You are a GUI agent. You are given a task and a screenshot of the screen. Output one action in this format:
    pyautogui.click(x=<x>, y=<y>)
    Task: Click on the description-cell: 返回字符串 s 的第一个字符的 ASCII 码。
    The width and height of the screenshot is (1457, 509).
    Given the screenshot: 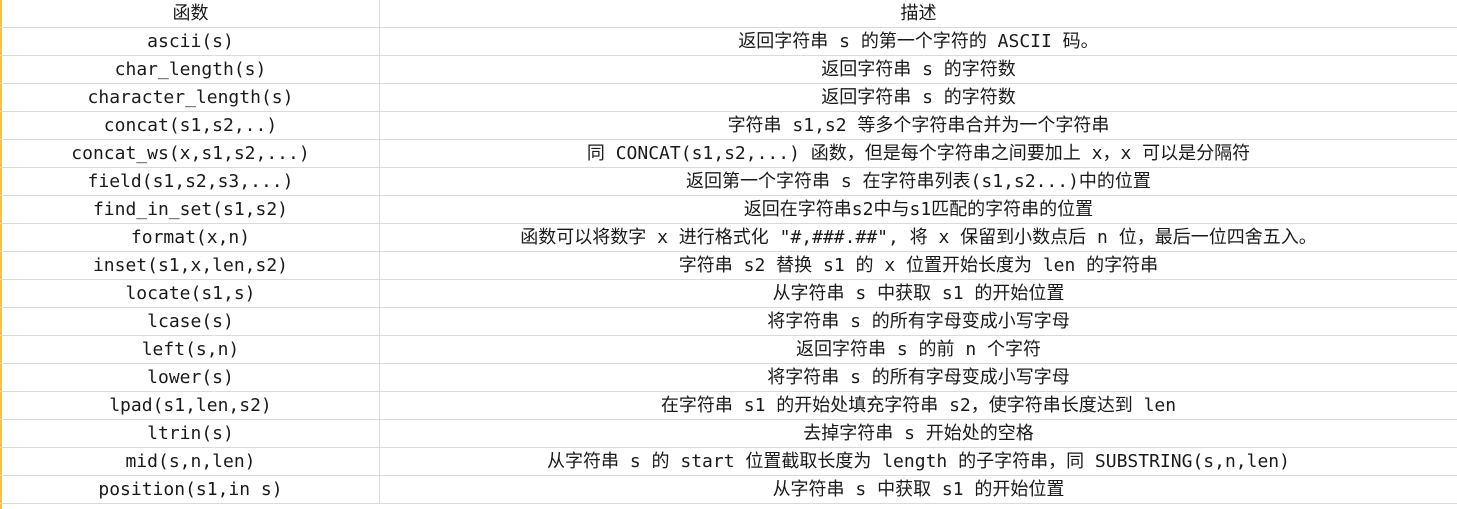 What is the action you would take?
    pyautogui.click(x=918, y=41)
    